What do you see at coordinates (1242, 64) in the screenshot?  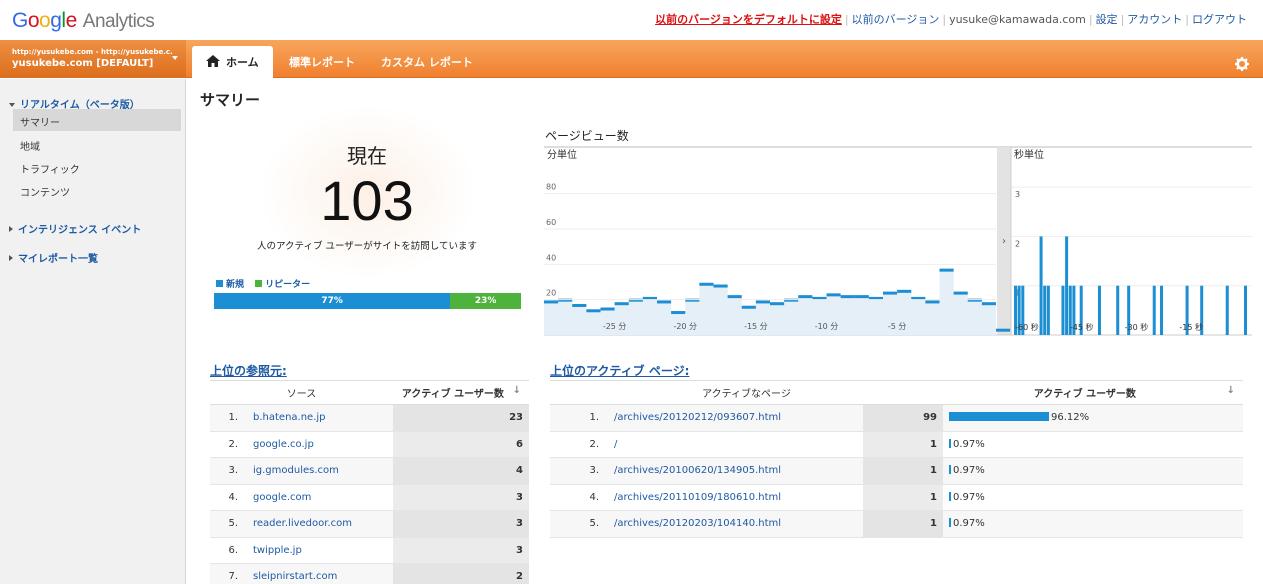 I see `gear-icon` at bounding box center [1242, 64].